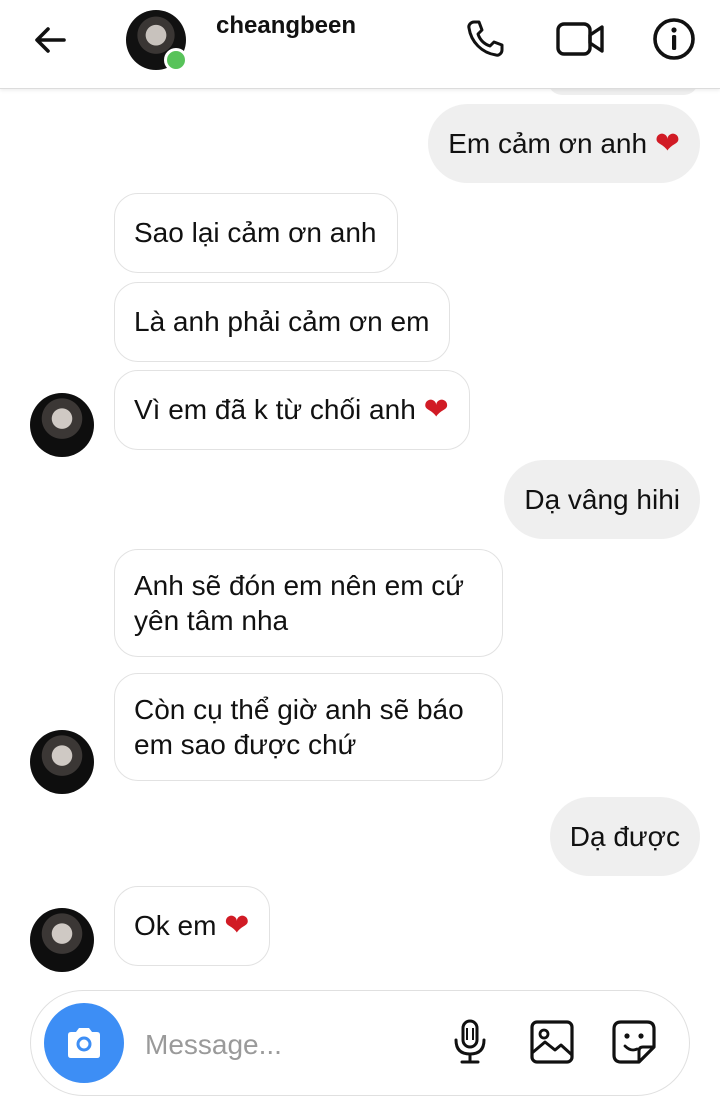  Describe the element at coordinates (674, 39) in the screenshot. I see `info-icon` at that location.